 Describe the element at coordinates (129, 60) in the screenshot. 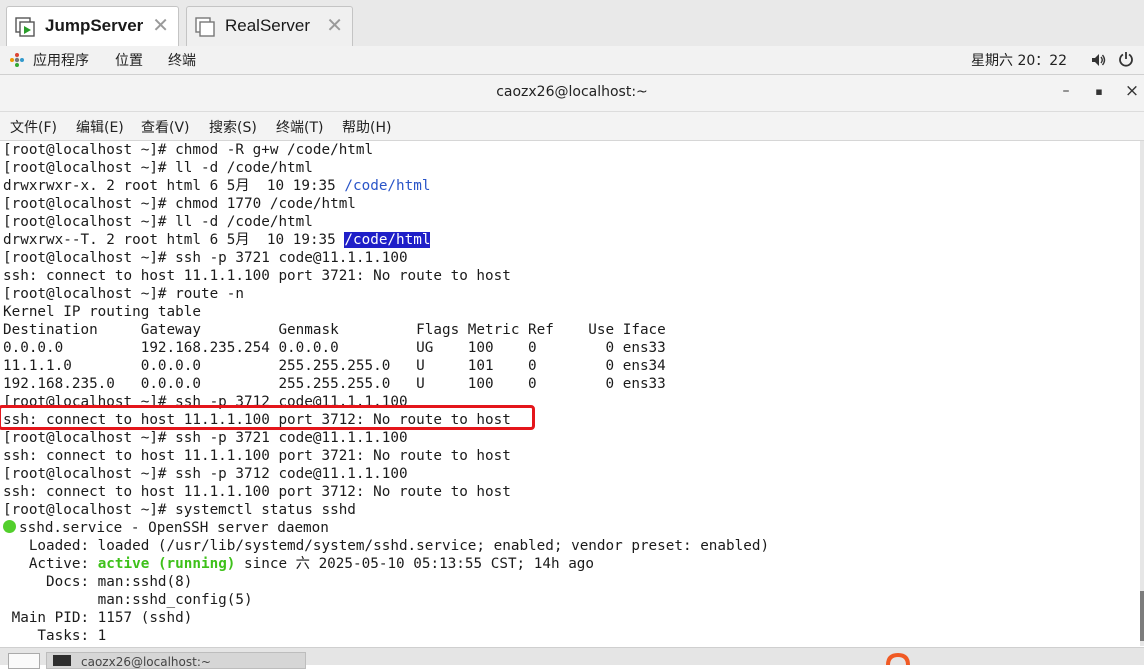

I see `places-menu: 位置` at that location.